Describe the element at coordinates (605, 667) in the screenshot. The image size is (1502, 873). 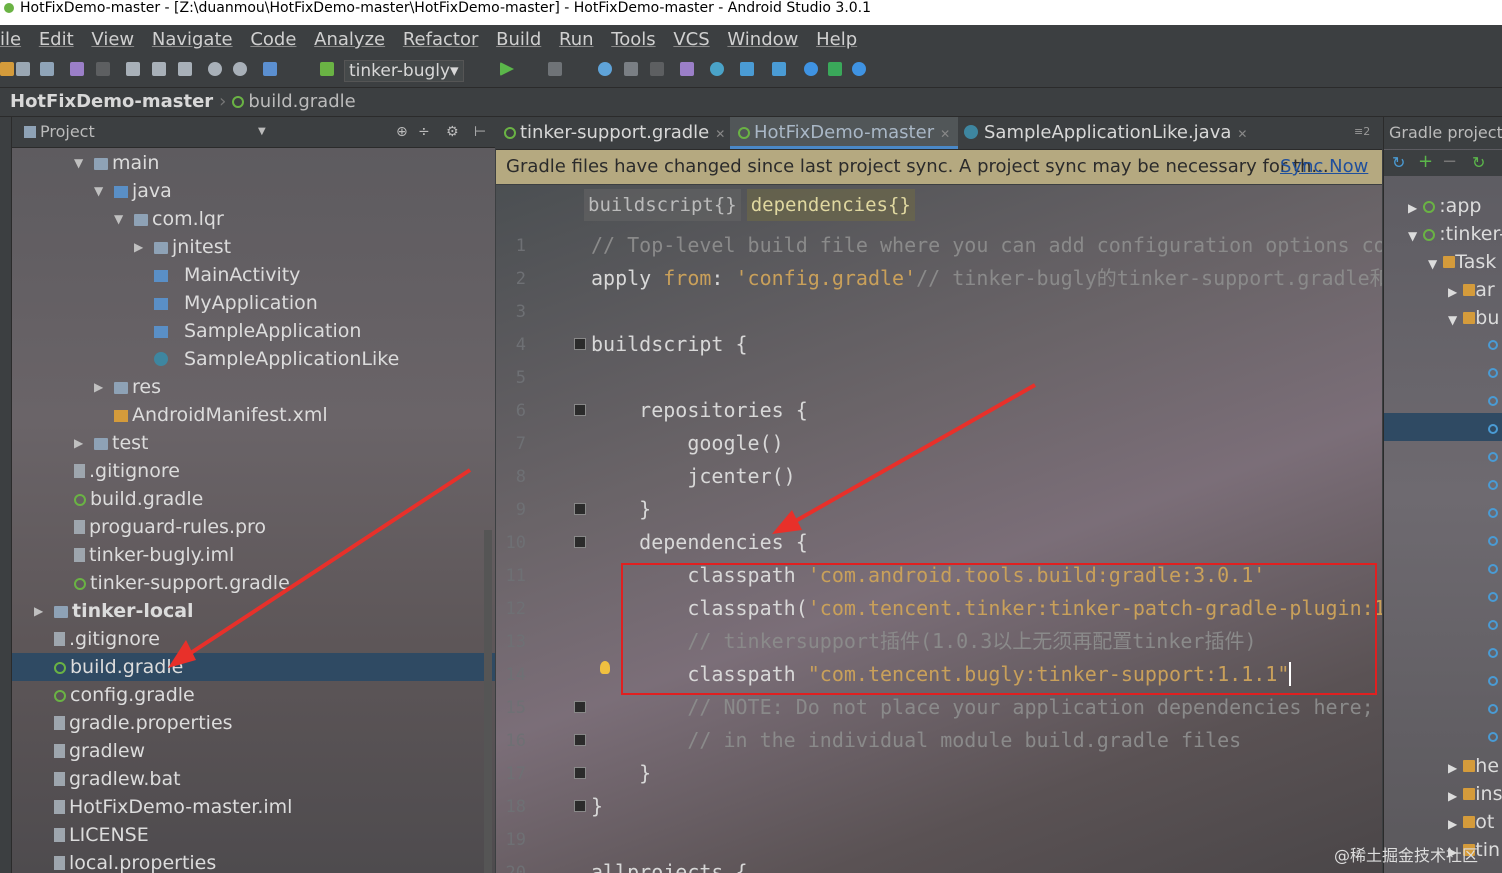
I see `lightbulb-icon` at that location.